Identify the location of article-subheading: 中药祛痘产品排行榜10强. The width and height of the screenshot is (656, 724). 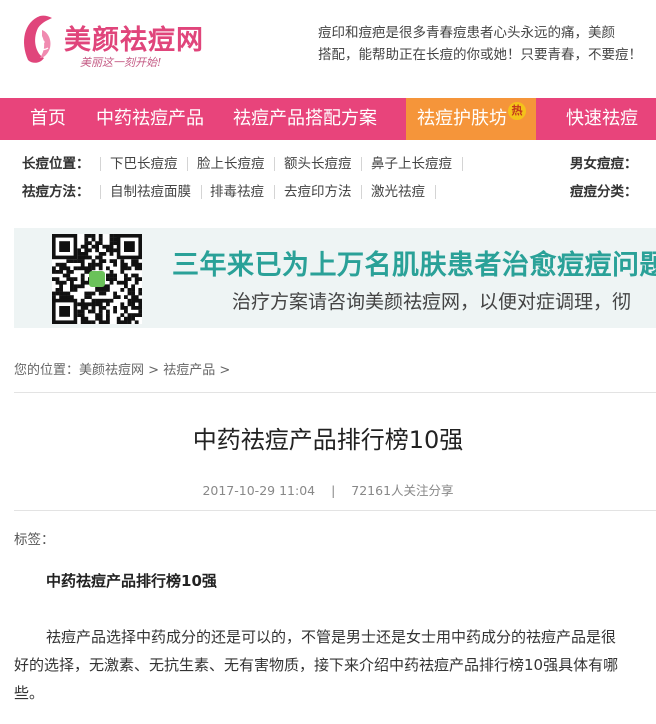
(131, 581).